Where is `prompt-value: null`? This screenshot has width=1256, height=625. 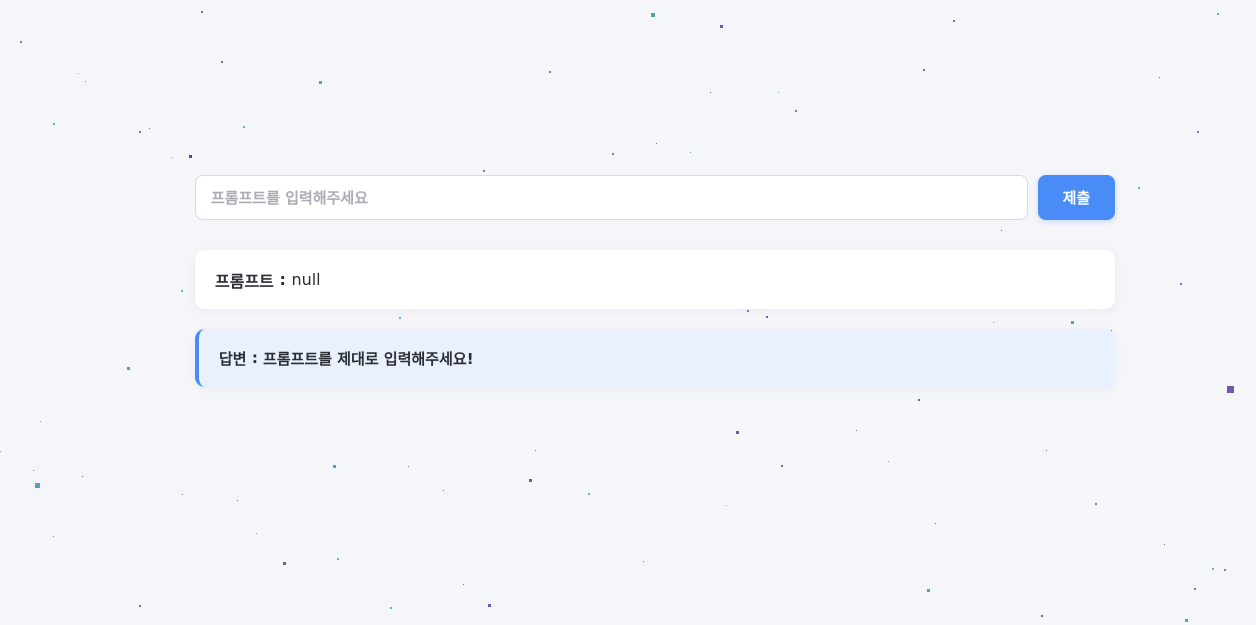
prompt-value: null is located at coordinates (306, 279).